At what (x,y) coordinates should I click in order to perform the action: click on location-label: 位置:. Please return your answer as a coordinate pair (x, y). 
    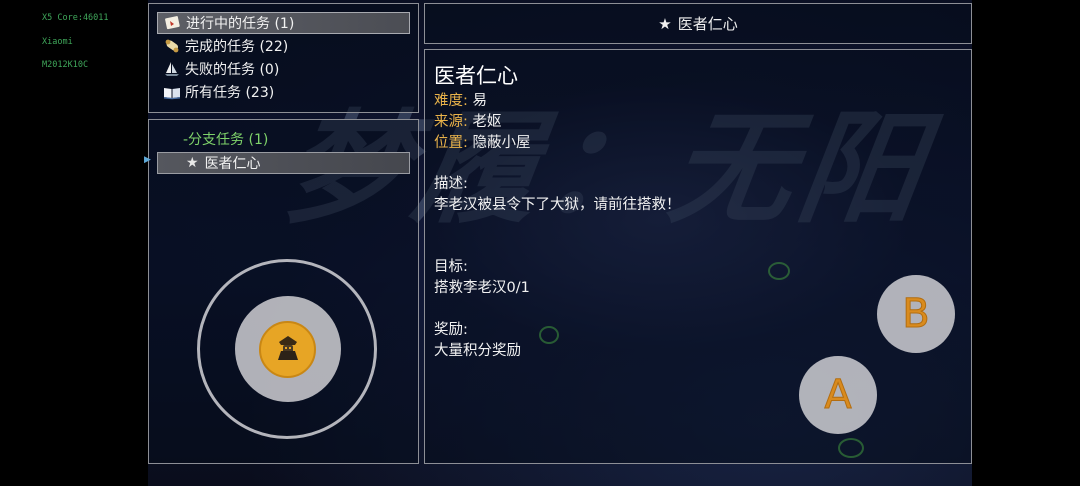
    Looking at the image, I should click on (451, 143).